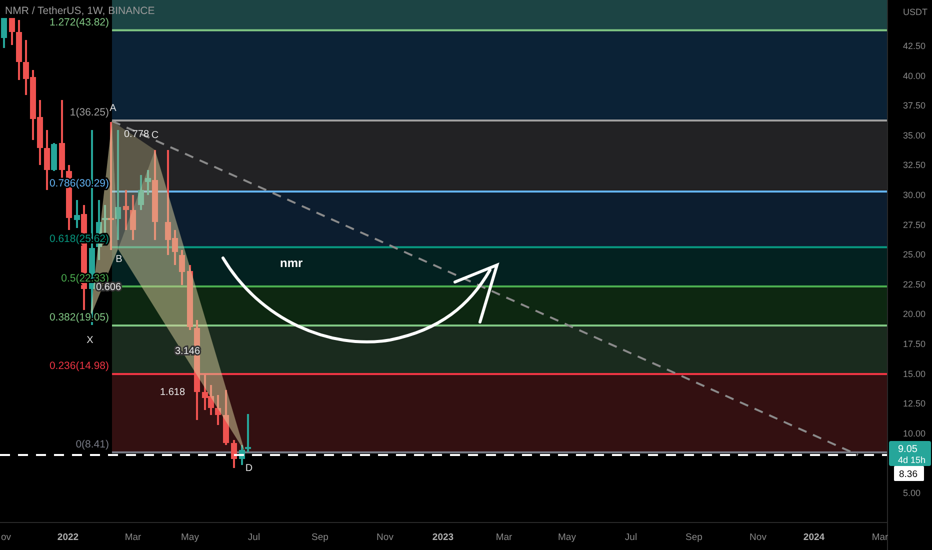 The image size is (932, 550). I want to click on price-axis-label: 10.00, so click(914, 433).